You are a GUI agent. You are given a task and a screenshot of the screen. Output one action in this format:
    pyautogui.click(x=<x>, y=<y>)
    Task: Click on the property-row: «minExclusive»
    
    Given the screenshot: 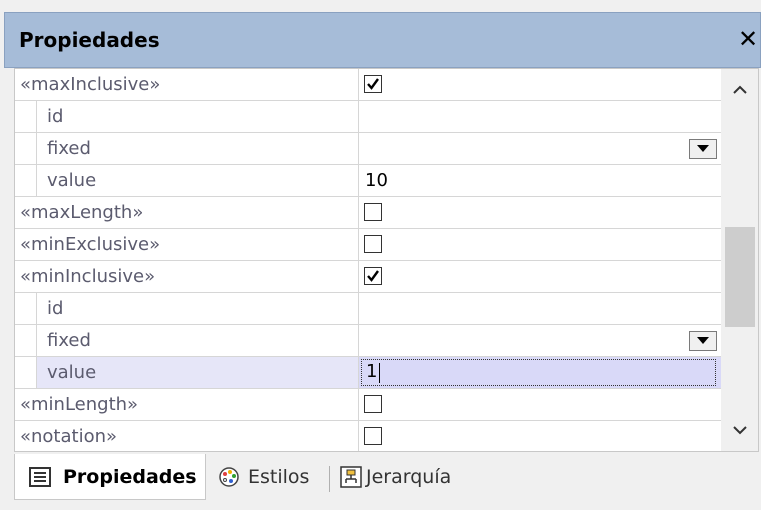 What is the action you would take?
    pyautogui.click(x=368, y=245)
    